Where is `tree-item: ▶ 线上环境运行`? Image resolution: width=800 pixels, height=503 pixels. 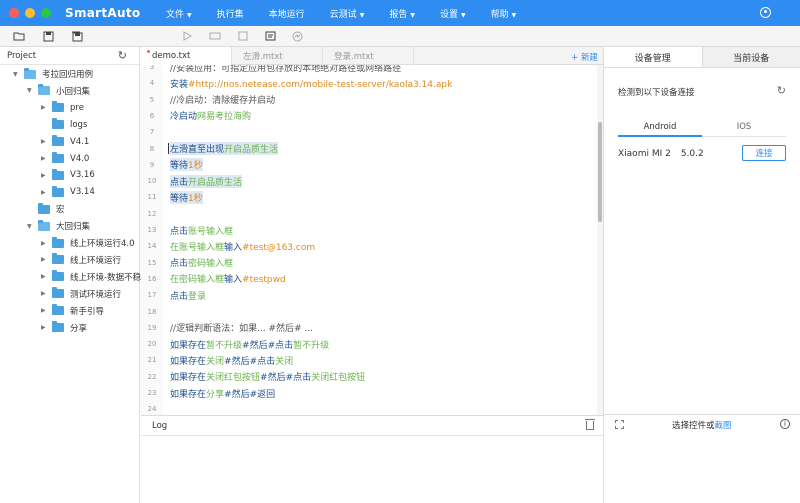 tree-item: ▶ 线上环境运行 is located at coordinates (81, 260).